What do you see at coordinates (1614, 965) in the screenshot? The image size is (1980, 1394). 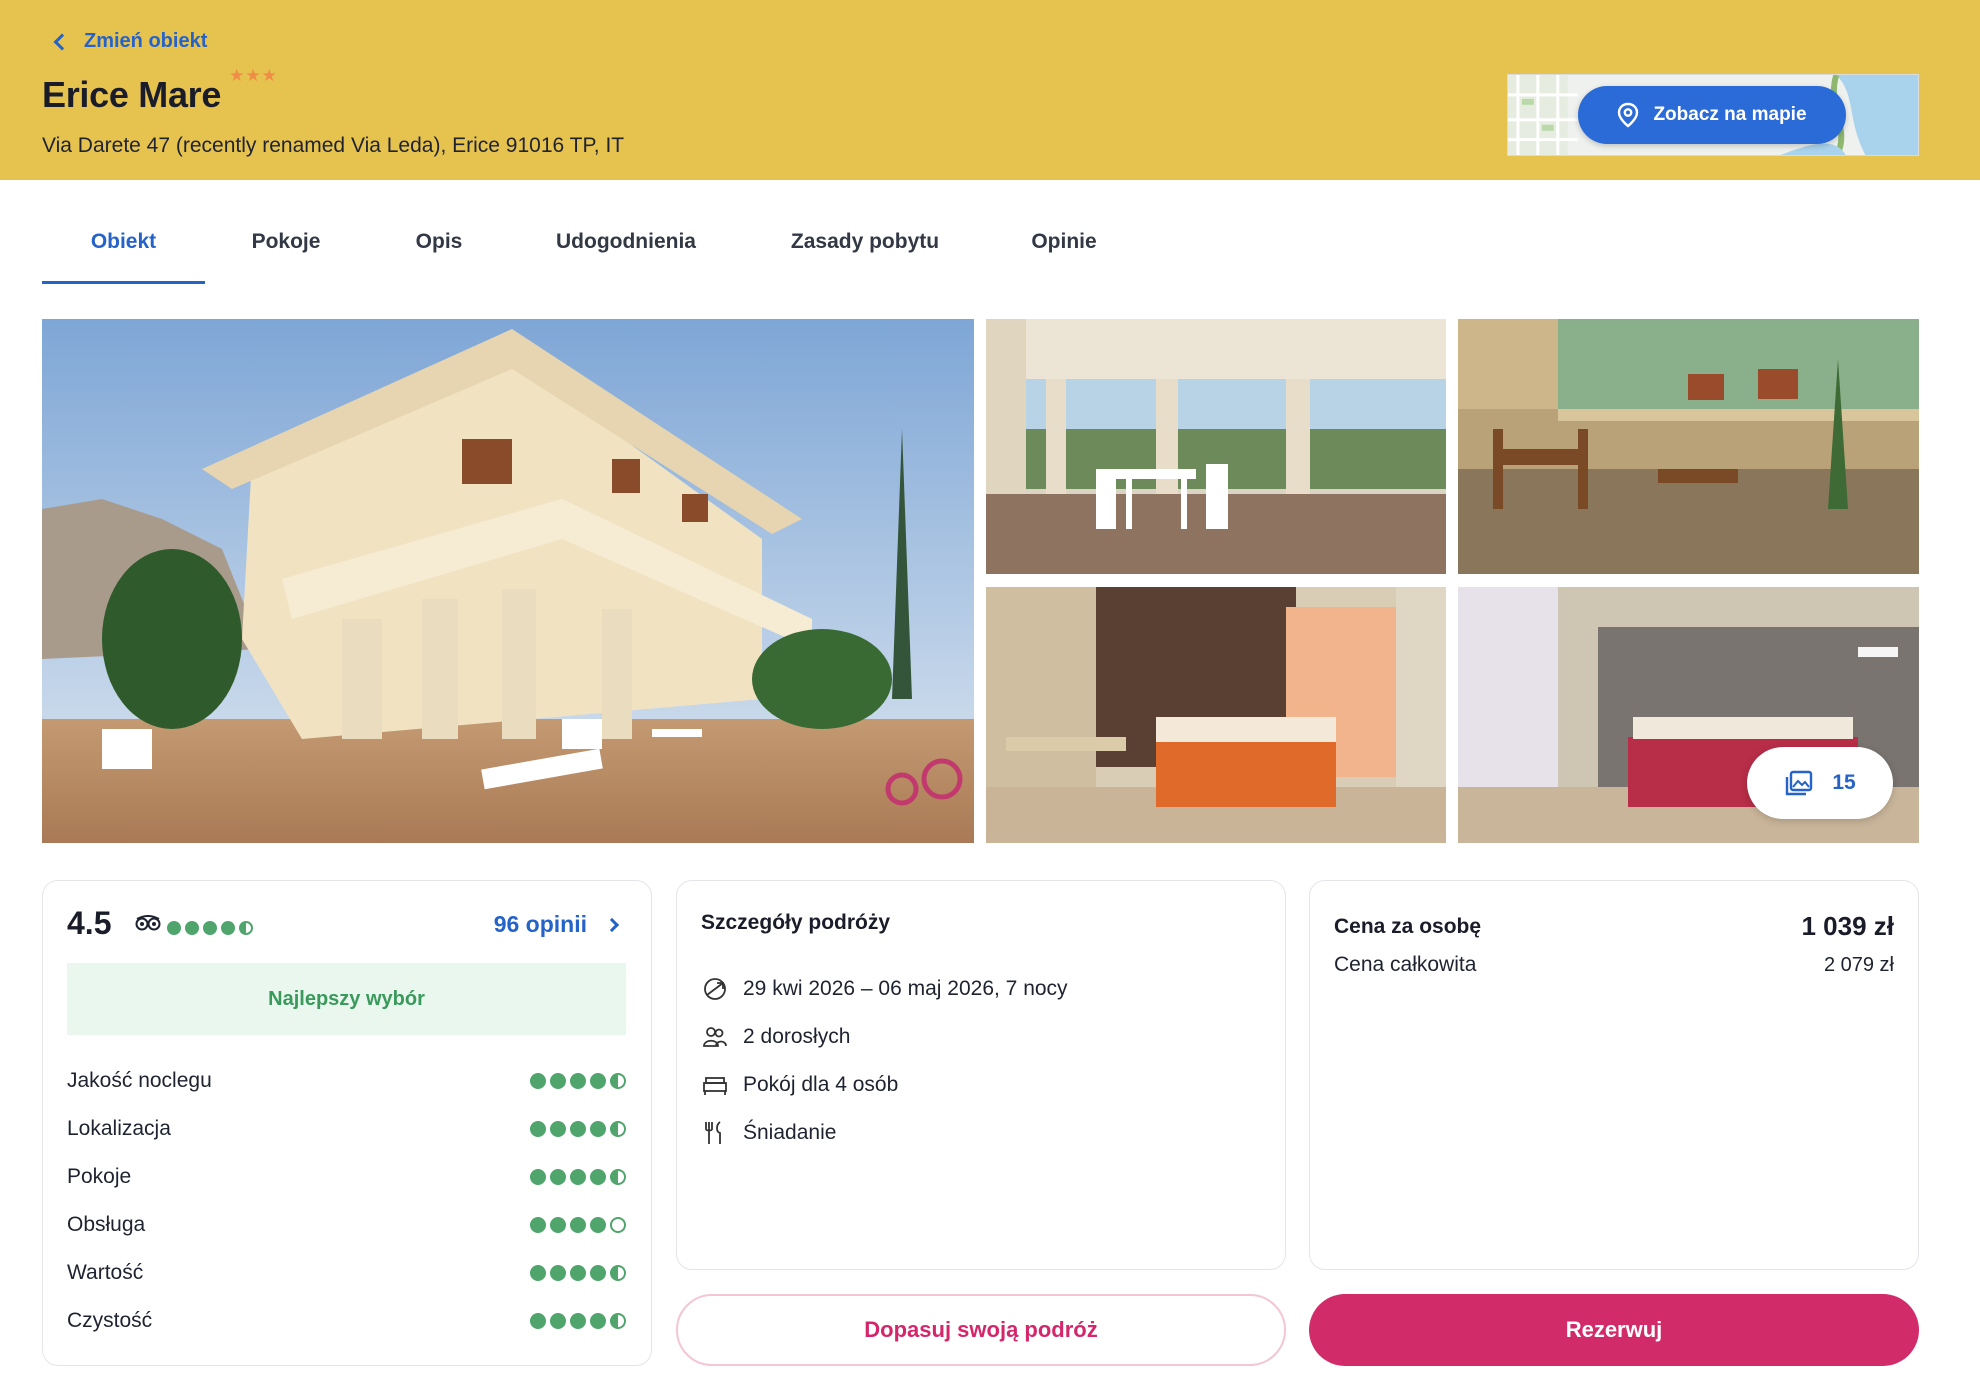 I see `price-total-row: Cena całkowita 2 079 zł` at bounding box center [1614, 965].